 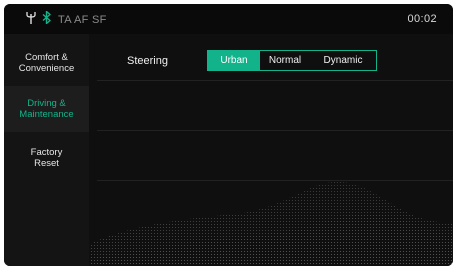 I want to click on sidebar-item-factory-reset: Factory Reset, so click(x=46, y=162).